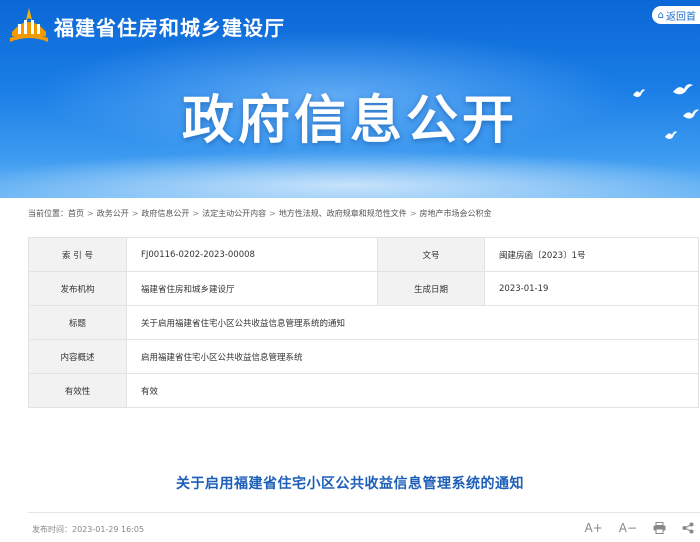 The image size is (700, 542). What do you see at coordinates (165, 213) in the screenshot?
I see `breadcrumb-item-info-disclosure: 政府信息公开` at bounding box center [165, 213].